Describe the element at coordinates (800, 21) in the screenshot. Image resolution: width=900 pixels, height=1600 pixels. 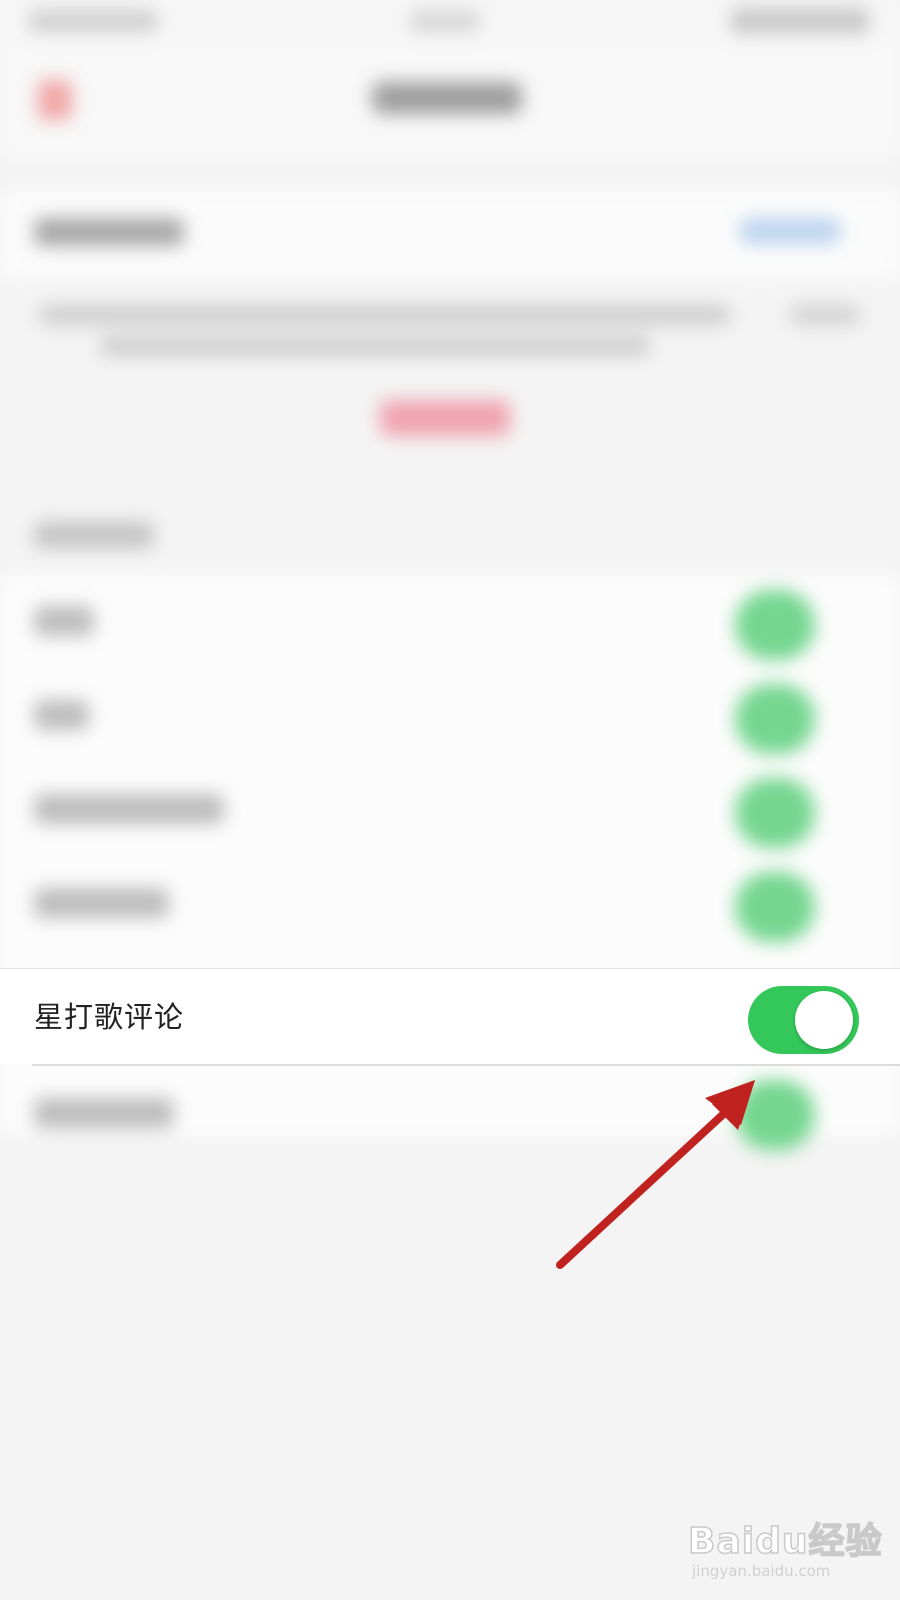
I see `status-bar-right` at that location.